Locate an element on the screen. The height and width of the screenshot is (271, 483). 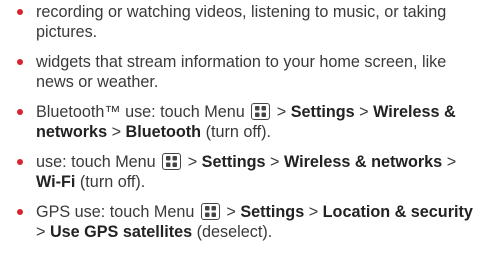
use-gps-satellites-label: Use GPS satellites is located at coordinates (121, 232).